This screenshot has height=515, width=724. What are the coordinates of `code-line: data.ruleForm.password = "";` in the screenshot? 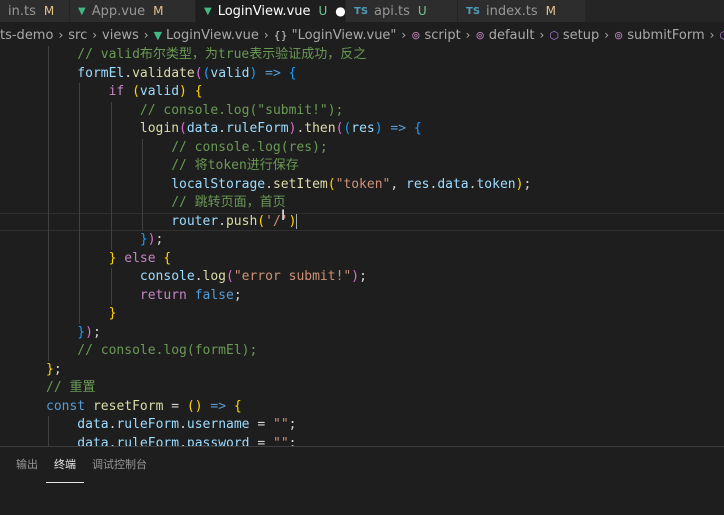 It's located at (362, 440).